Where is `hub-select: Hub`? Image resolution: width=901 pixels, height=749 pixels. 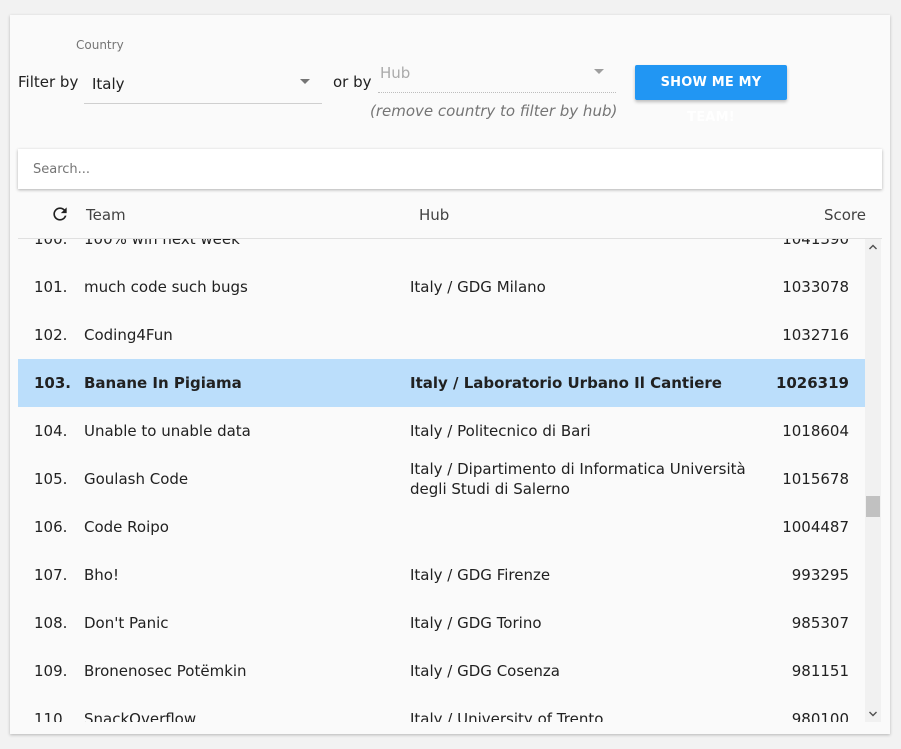 hub-select: Hub is located at coordinates (497, 76).